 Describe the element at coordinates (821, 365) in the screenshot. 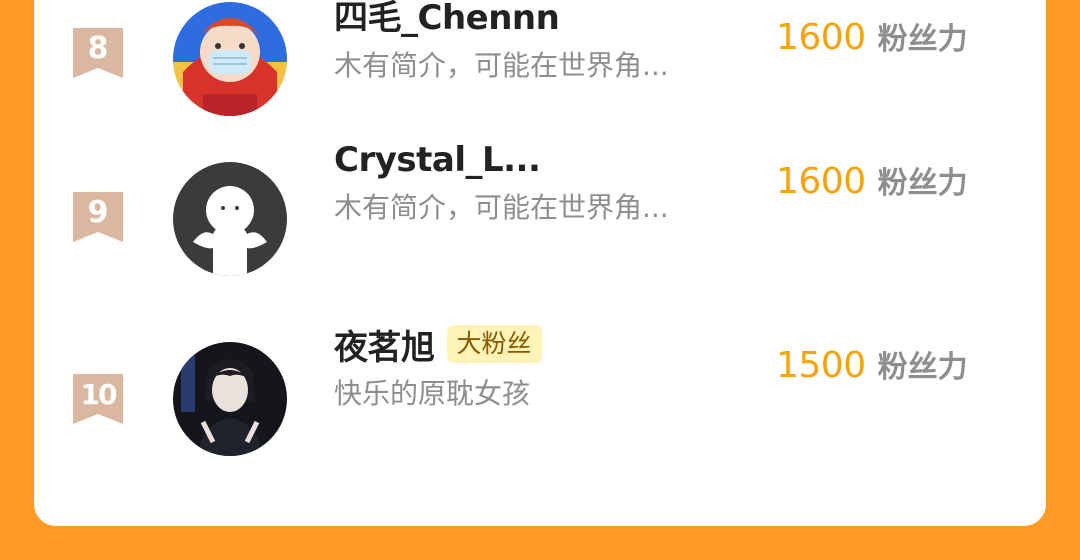

I see `score-value: 1500` at that location.